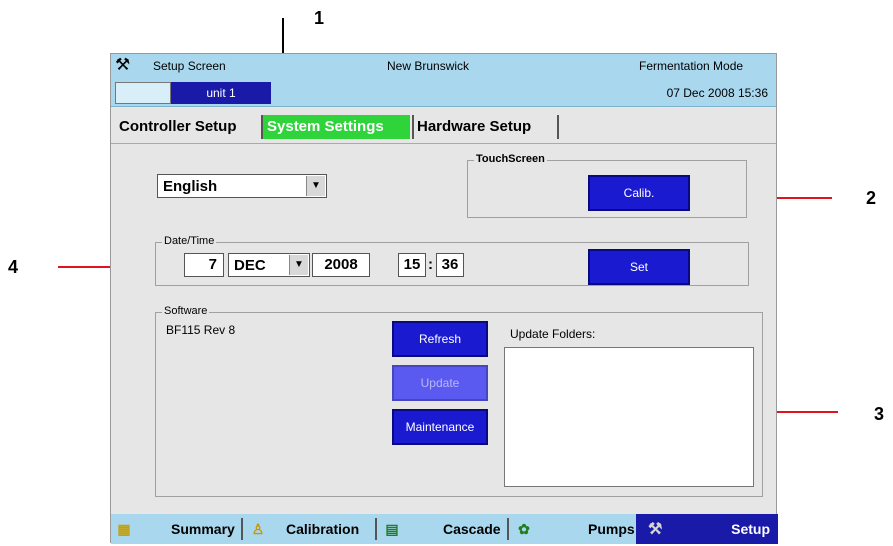 The image size is (893, 546). What do you see at coordinates (524, 529) in the screenshot?
I see `pump-icon: ✿` at bounding box center [524, 529].